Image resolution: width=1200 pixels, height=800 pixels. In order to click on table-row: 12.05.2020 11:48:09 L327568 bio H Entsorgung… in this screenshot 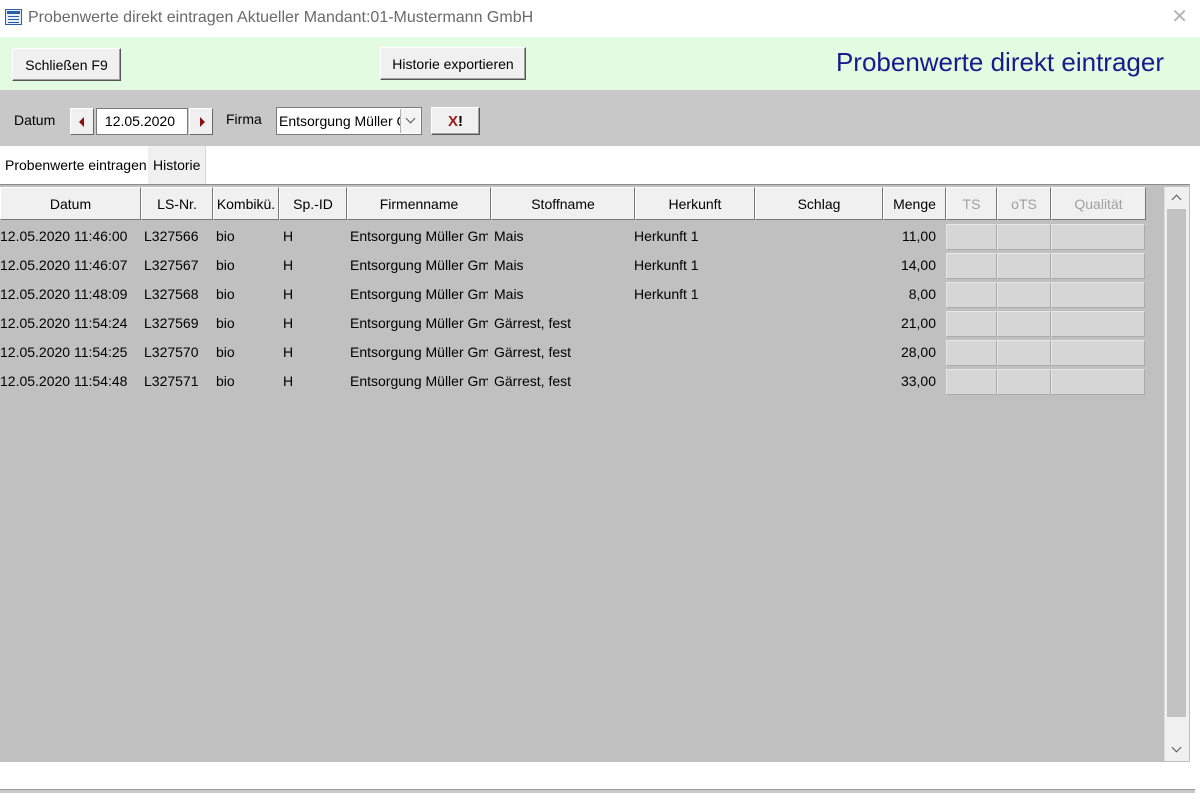, I will do `click(573, 294)`.